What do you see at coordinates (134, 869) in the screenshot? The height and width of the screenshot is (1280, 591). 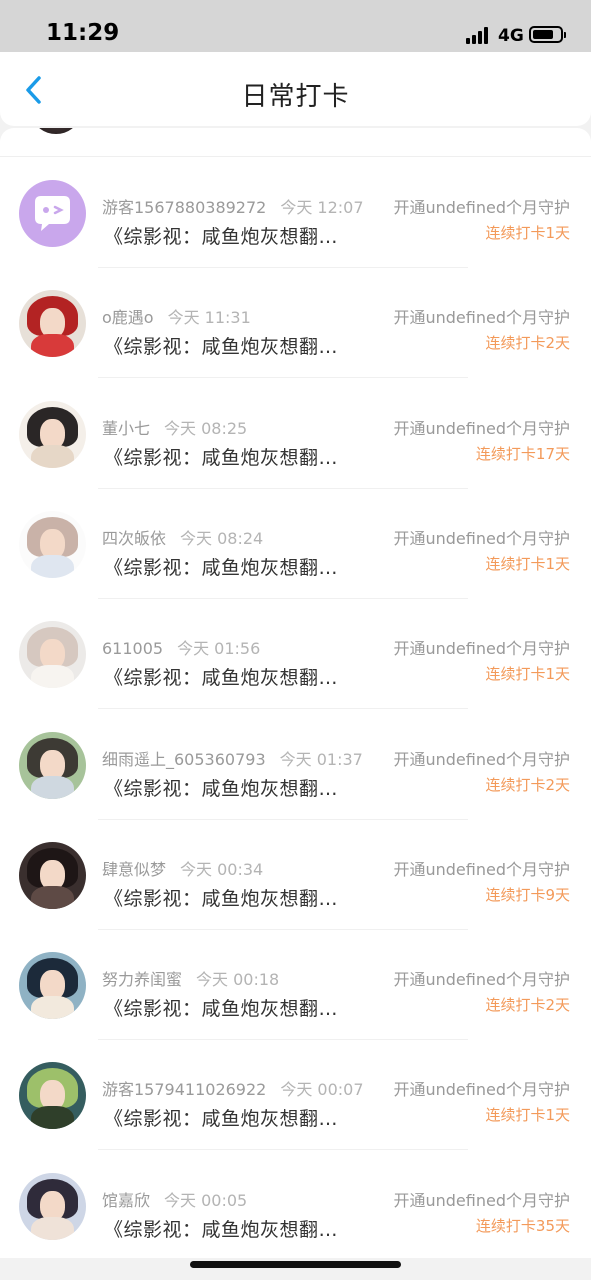 I see `username: 肆意似梦` at bounding box center [134, 869].